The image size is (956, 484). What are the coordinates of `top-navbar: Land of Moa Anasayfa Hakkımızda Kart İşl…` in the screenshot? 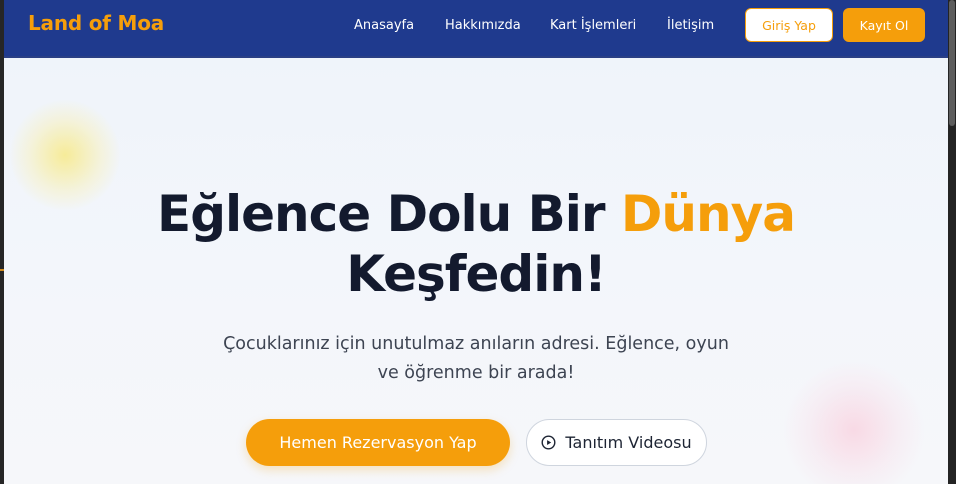 It's located at (476, 29).